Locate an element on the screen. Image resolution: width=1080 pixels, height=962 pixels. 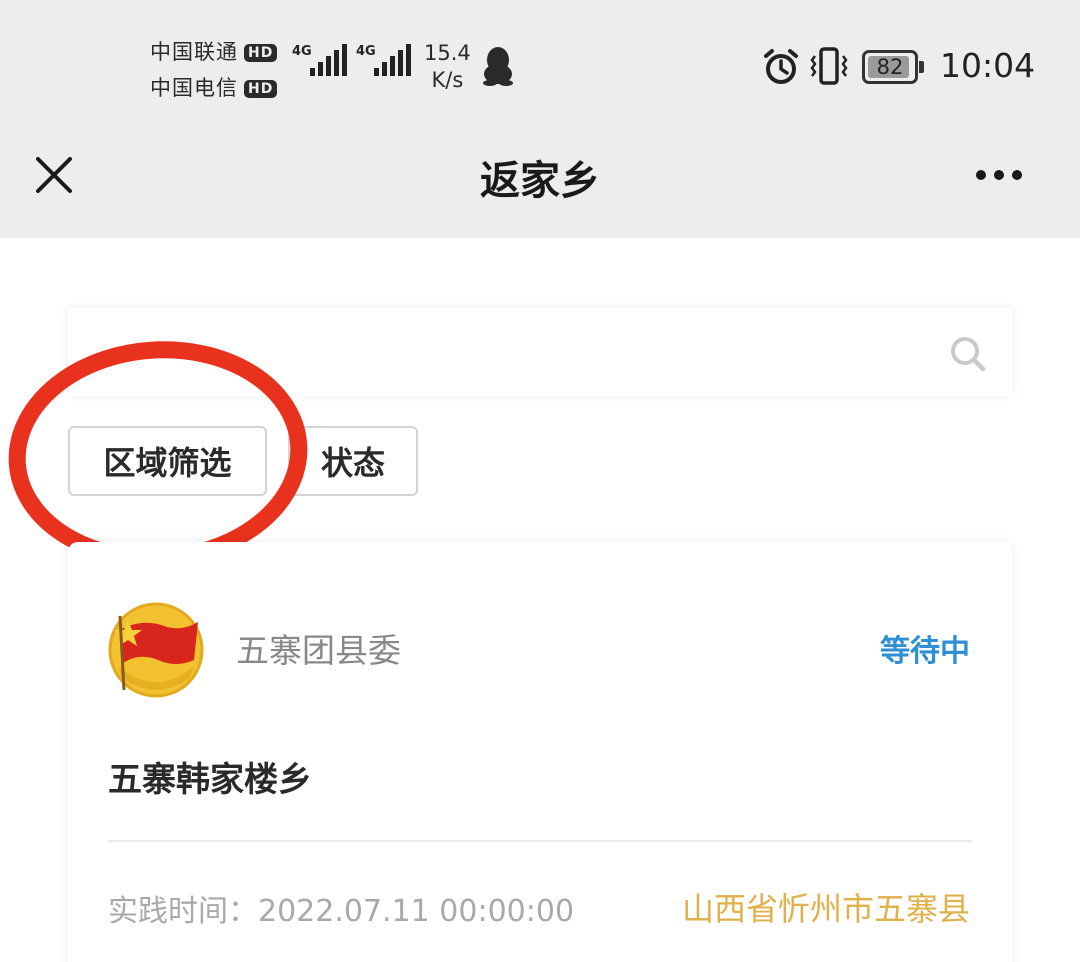
network-tag-1: 4G is located at coordinates (302, 51).